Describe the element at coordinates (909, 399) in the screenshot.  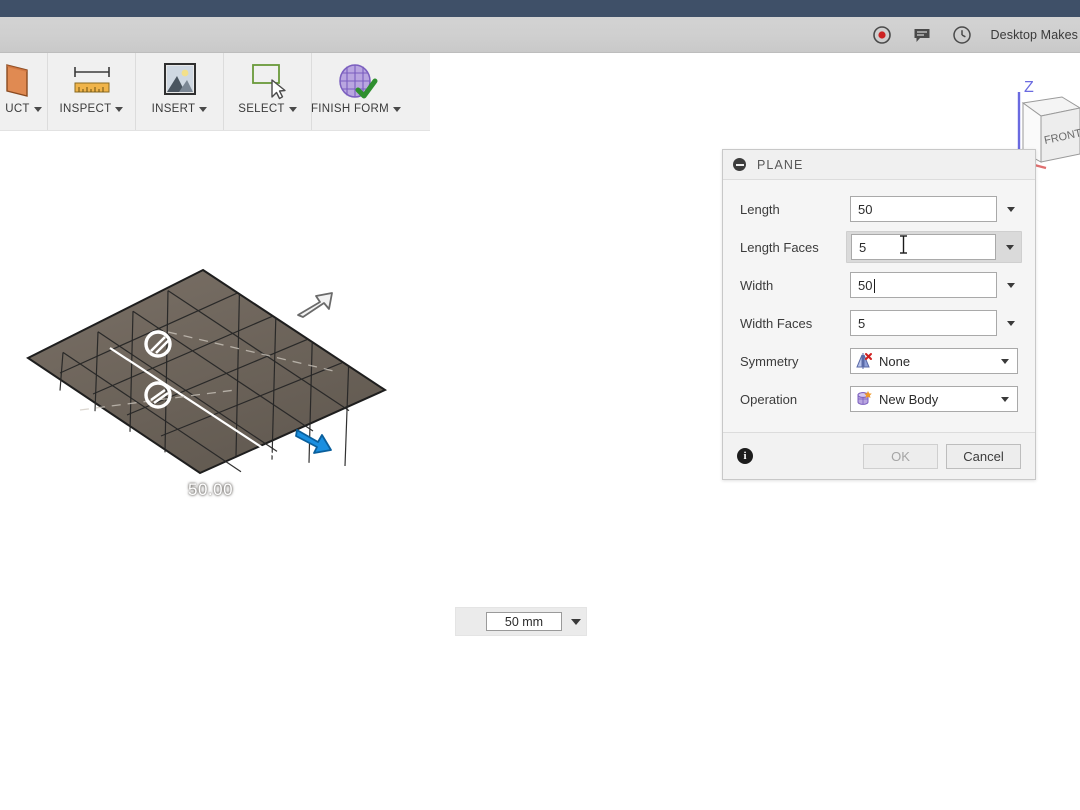
I see `operation-value: New Body` at that location.